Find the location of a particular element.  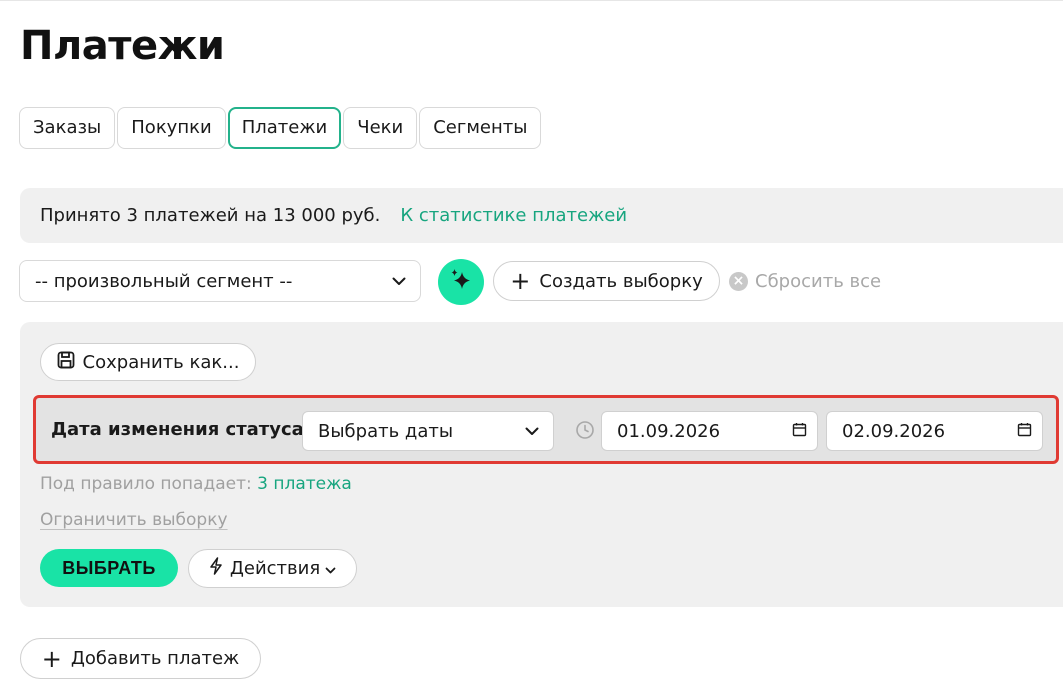

clock-icon is located at coordinates (585, 430).